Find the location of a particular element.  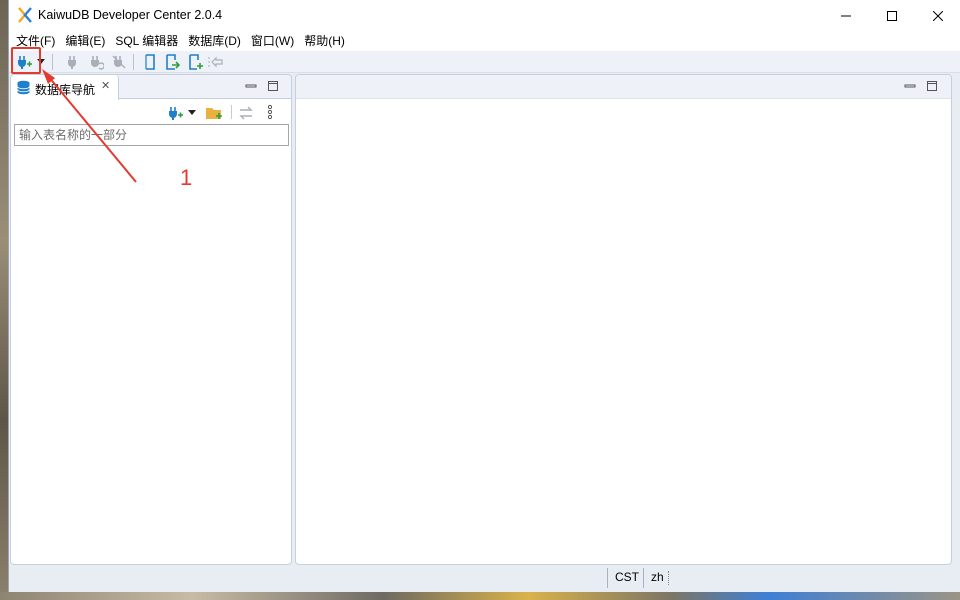

menu-edit: 编辑(E) is located at coordinates (85, 41).